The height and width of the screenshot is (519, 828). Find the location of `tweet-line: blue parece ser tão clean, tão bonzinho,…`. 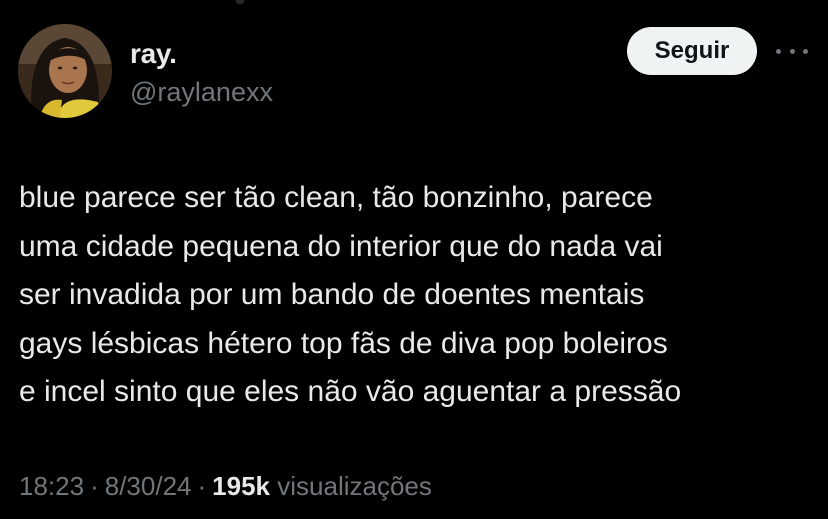

tweet-line: blue parece ser tão clean, tão bonzinho,… is located at coordinates (336, 197).